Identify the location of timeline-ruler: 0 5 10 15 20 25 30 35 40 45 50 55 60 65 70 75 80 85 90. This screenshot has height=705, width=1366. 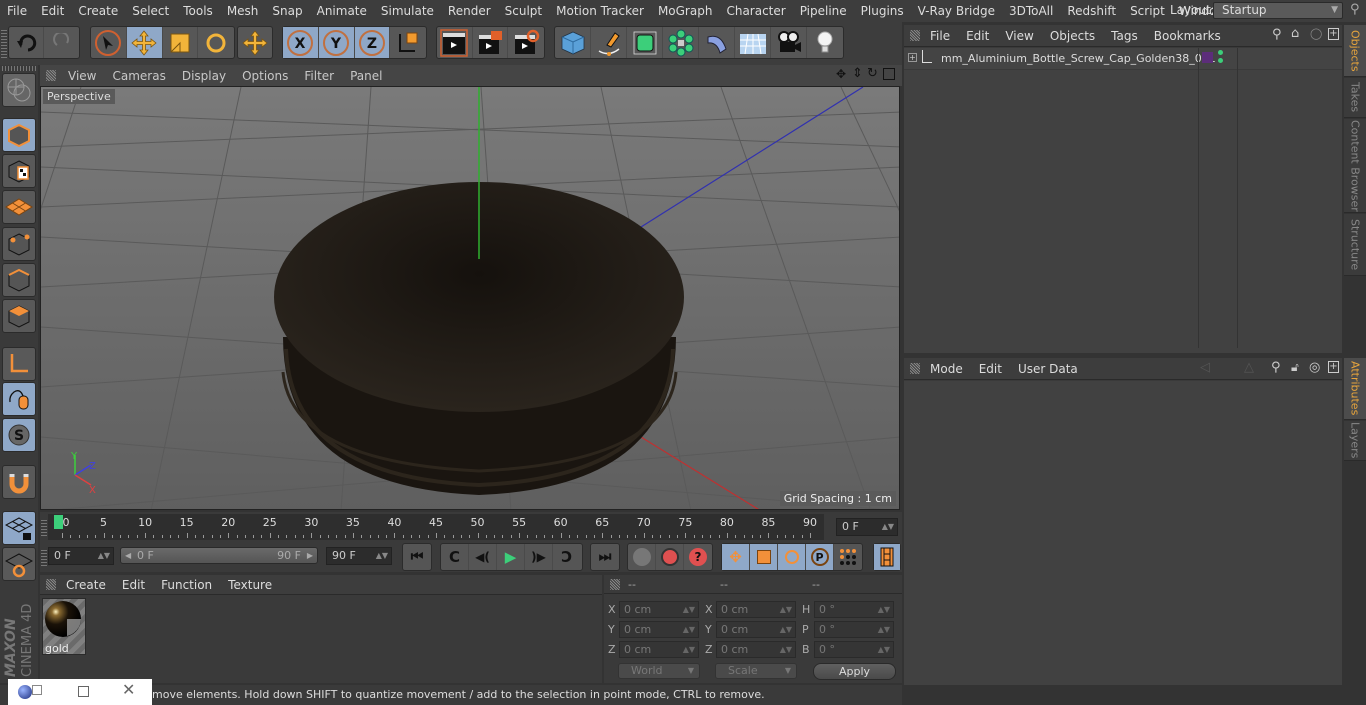
(436, 527).